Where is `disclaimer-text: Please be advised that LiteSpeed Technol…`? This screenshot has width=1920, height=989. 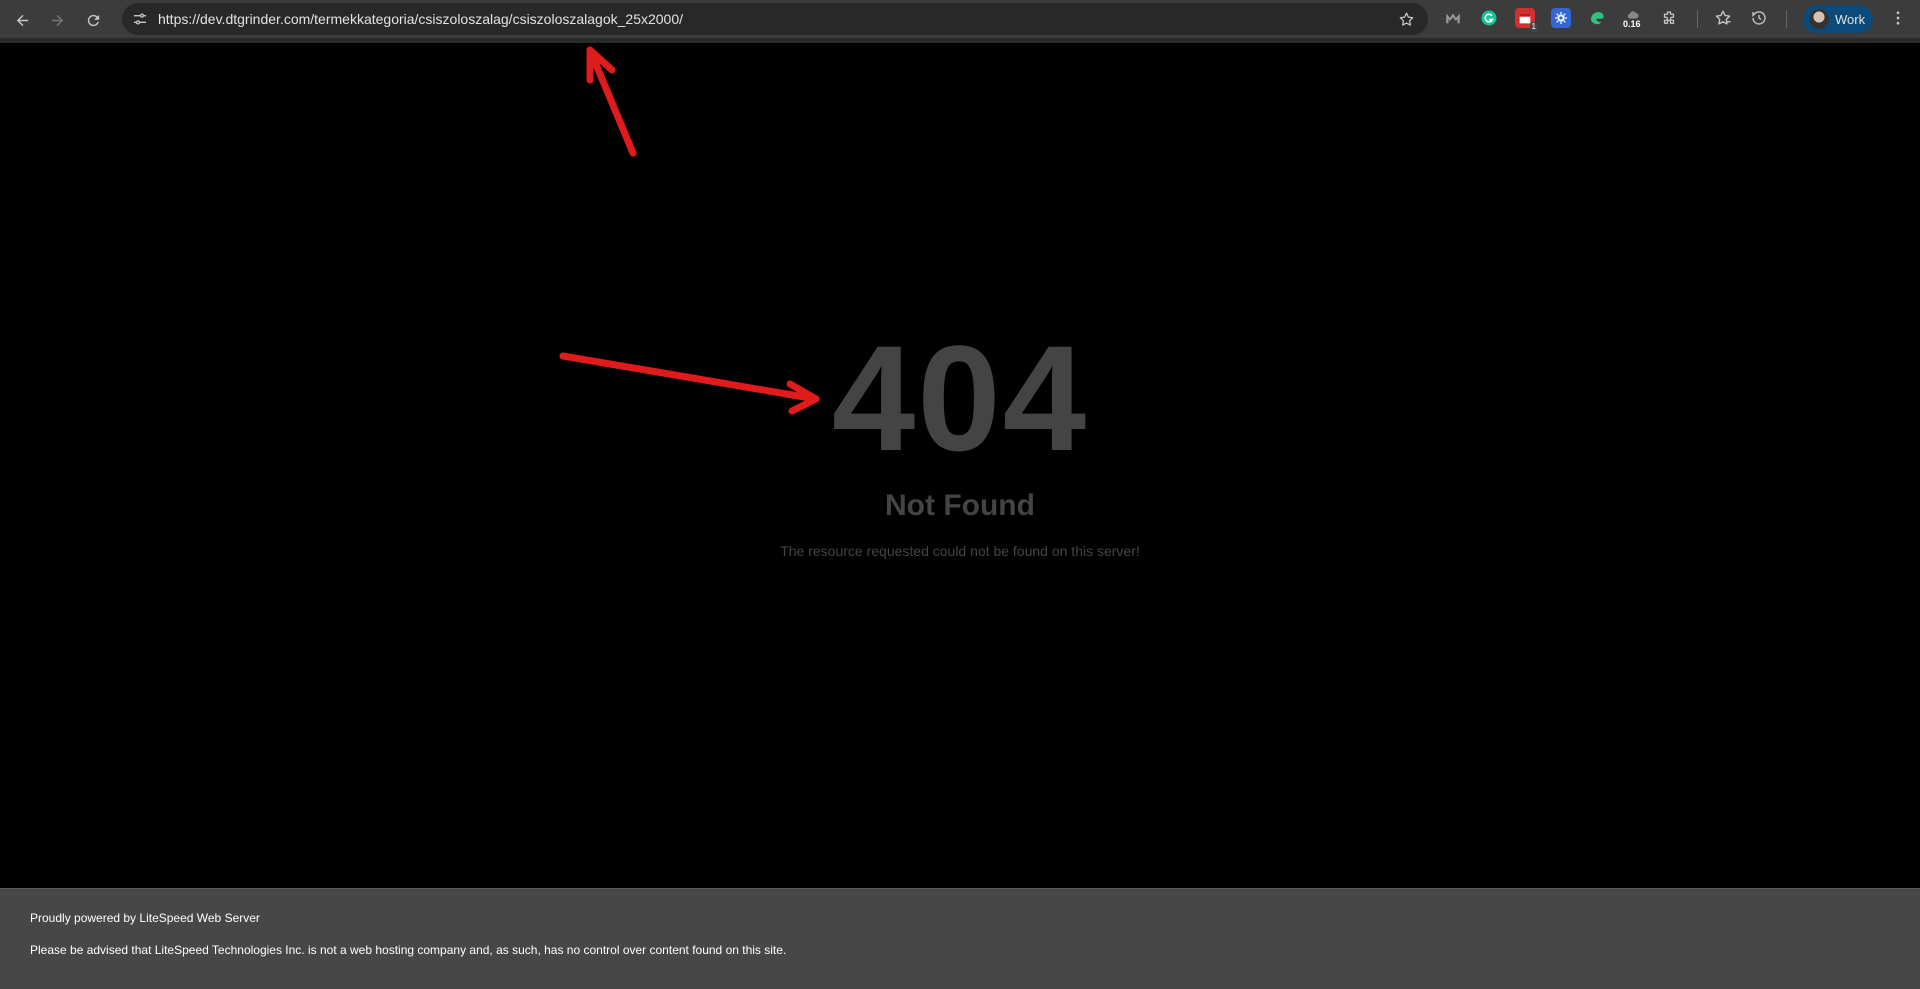 disclaimer-text: Please be advised that LiteSpeed Technol… is located at coordinates (408, 950).